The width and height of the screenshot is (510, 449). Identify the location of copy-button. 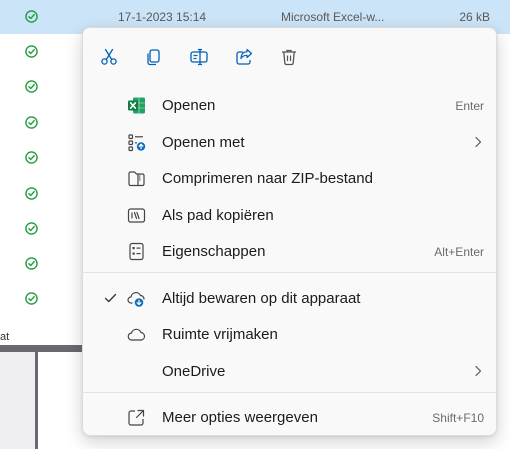
(154, 57).